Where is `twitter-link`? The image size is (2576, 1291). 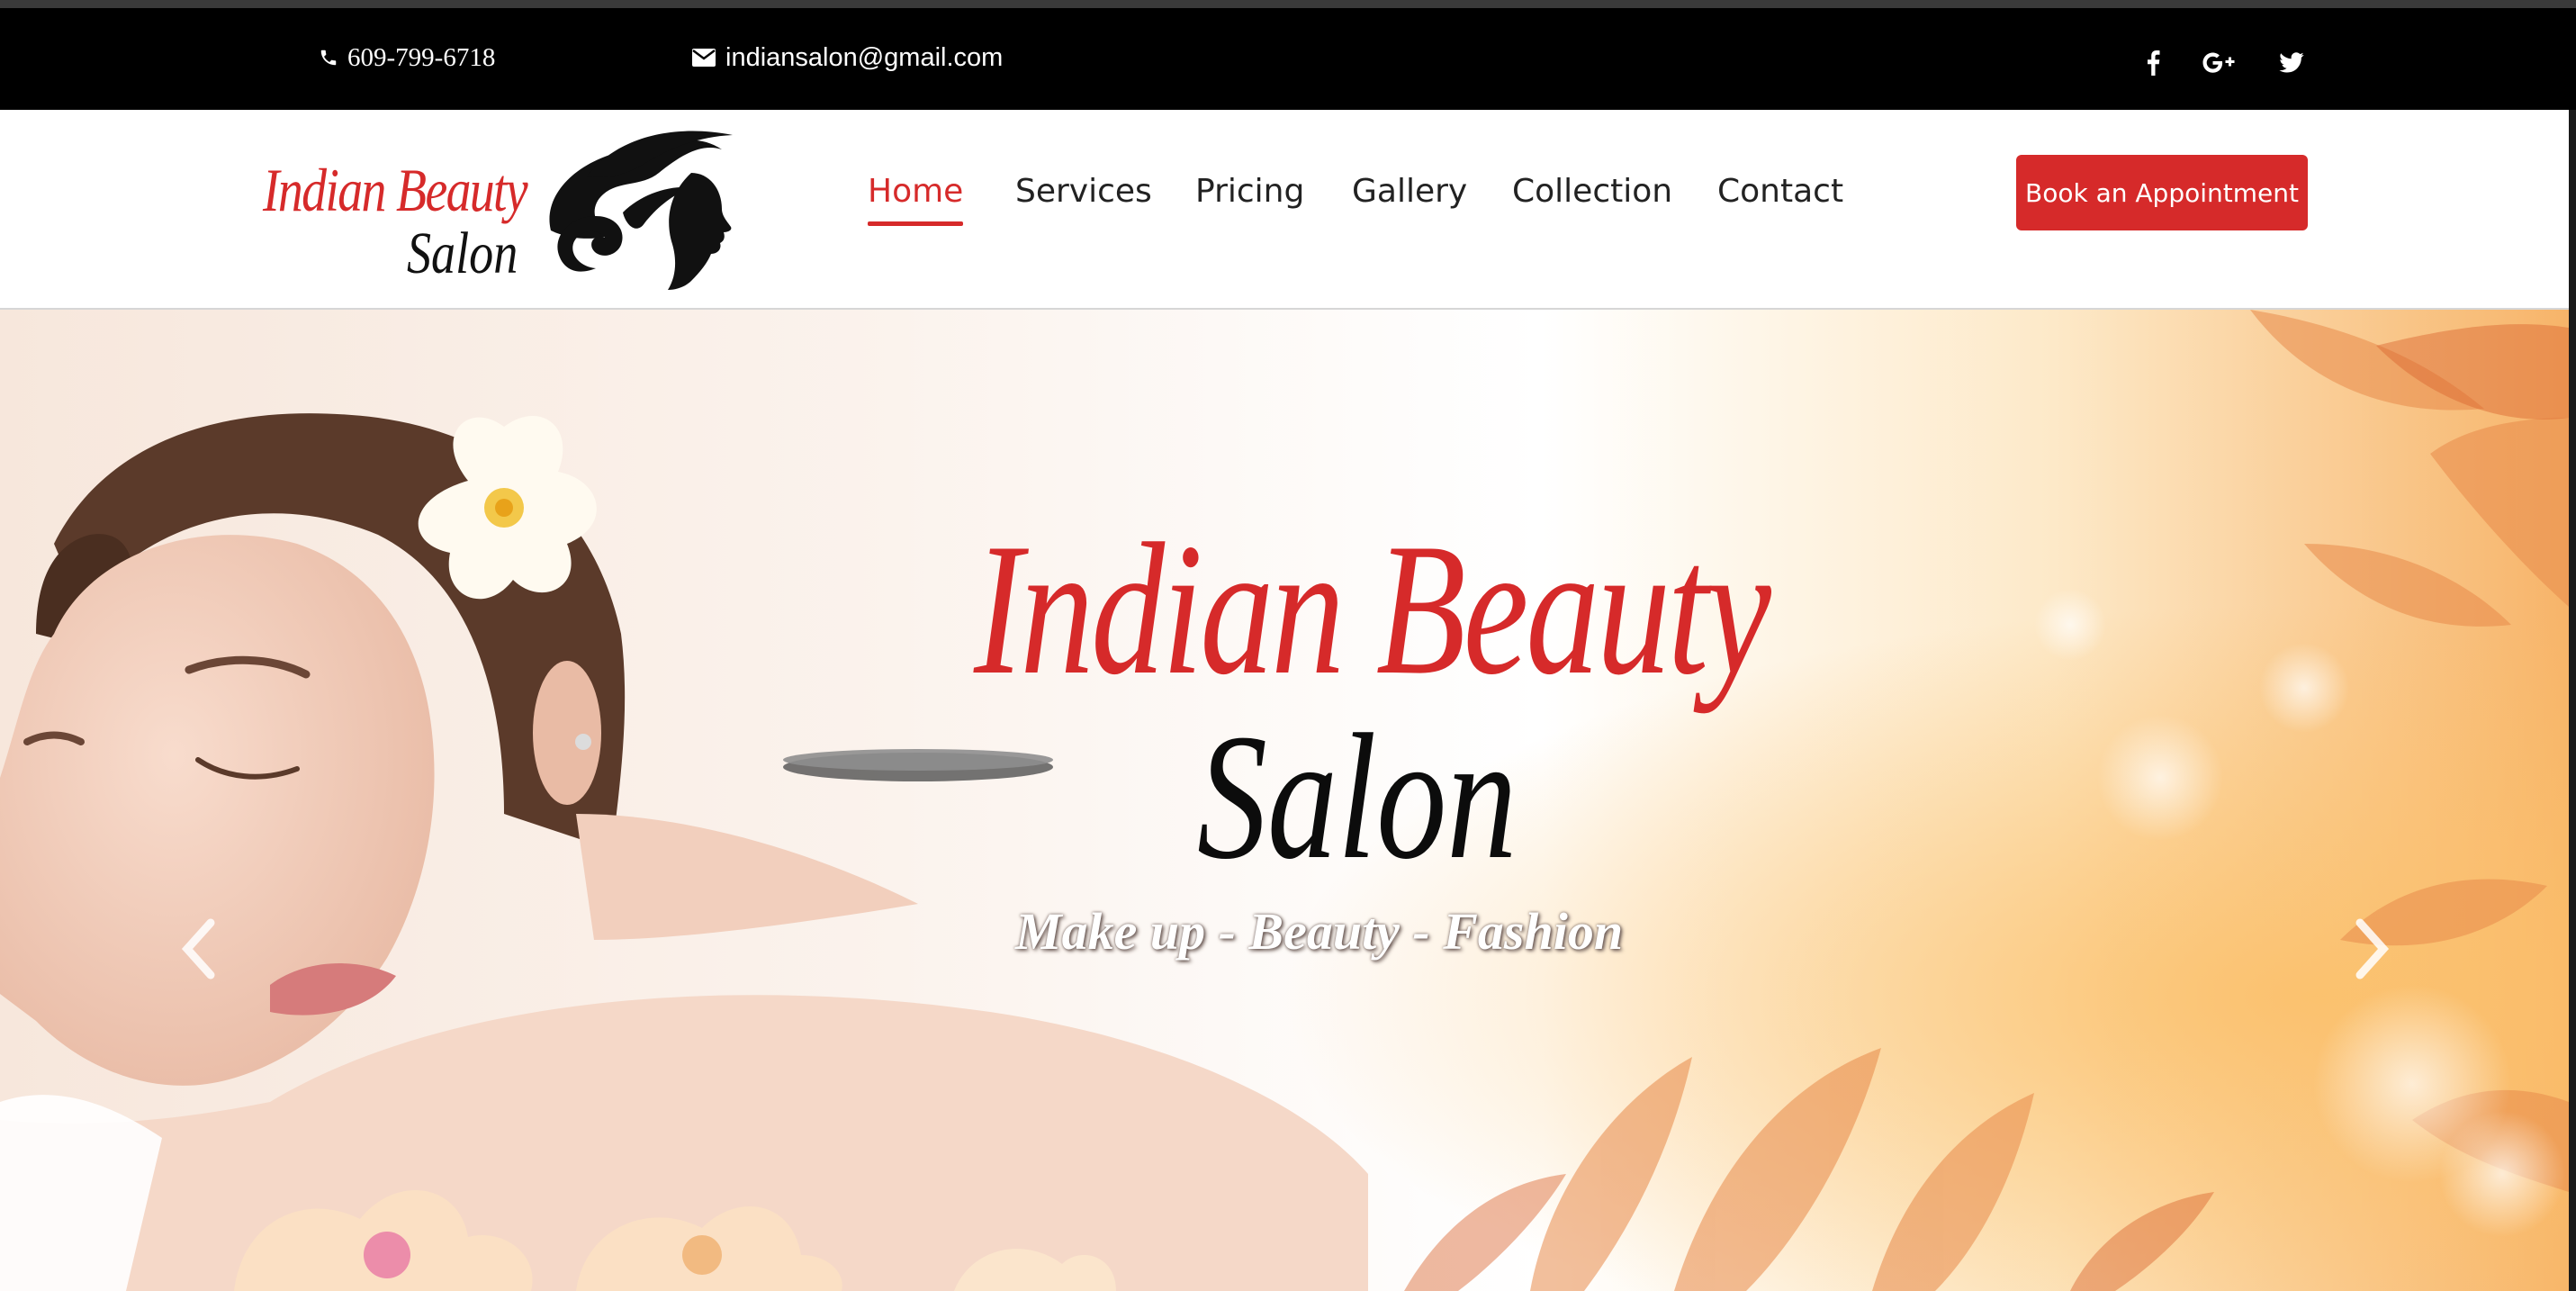
twitter-link is located at coordinates (2291, 65).